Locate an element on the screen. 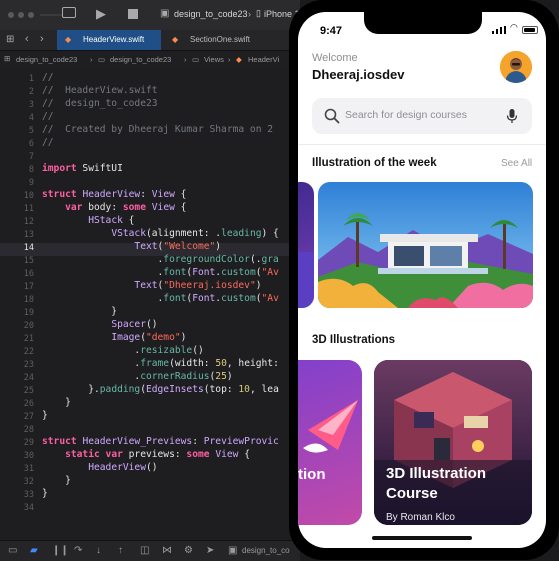  line-number: 13 is located at coordinates (28, 235).